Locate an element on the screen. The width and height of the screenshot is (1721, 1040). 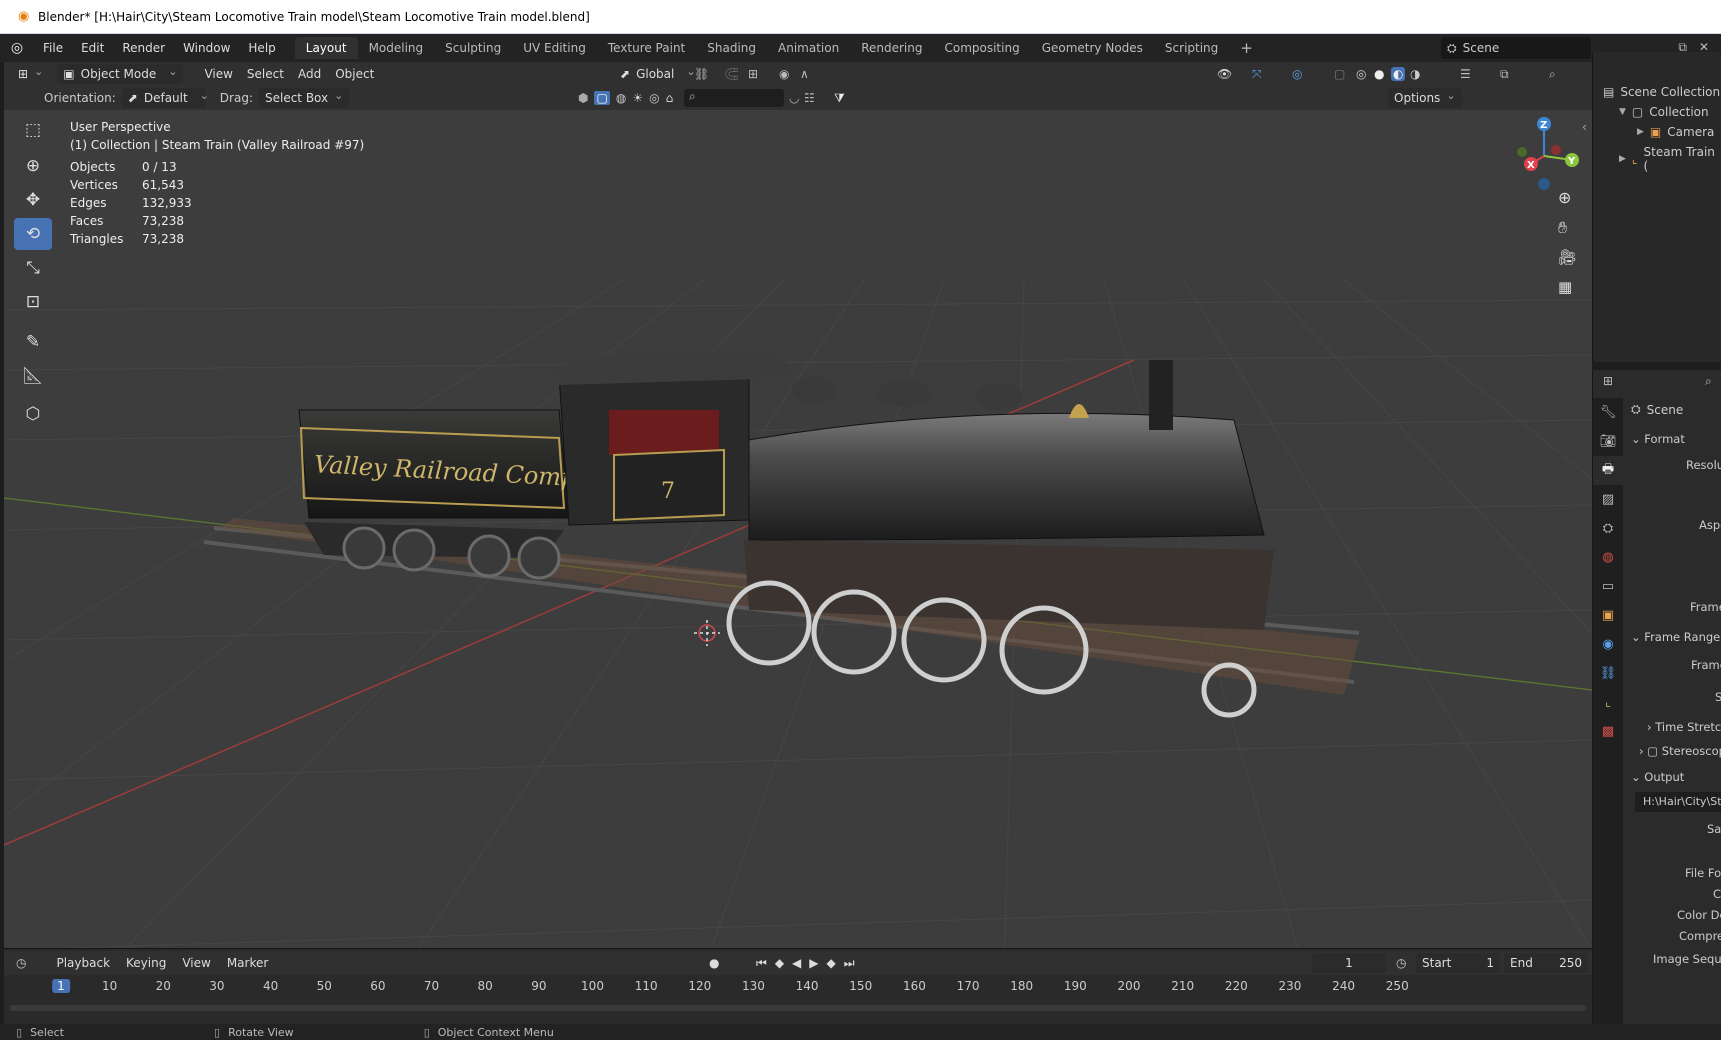
world-tab-icon: ◍ is located at coordinates (1608, 557).